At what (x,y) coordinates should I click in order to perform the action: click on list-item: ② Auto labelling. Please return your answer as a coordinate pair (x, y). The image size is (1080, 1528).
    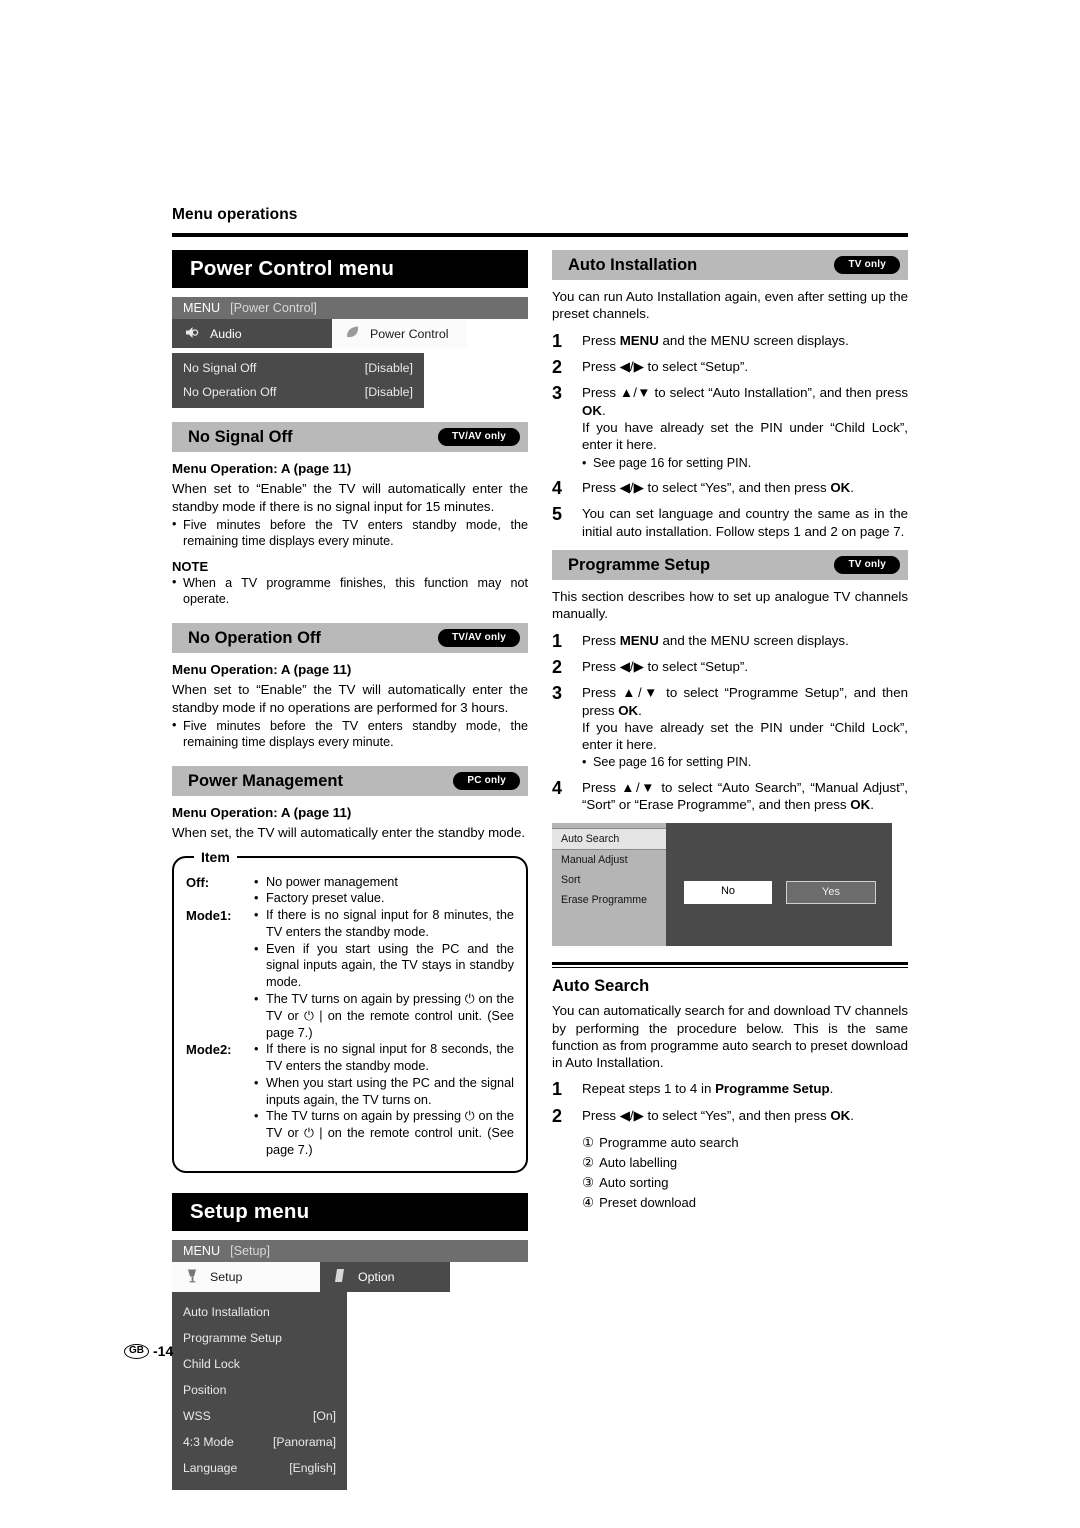
    Looking at the image, I should click on (745, 1163).